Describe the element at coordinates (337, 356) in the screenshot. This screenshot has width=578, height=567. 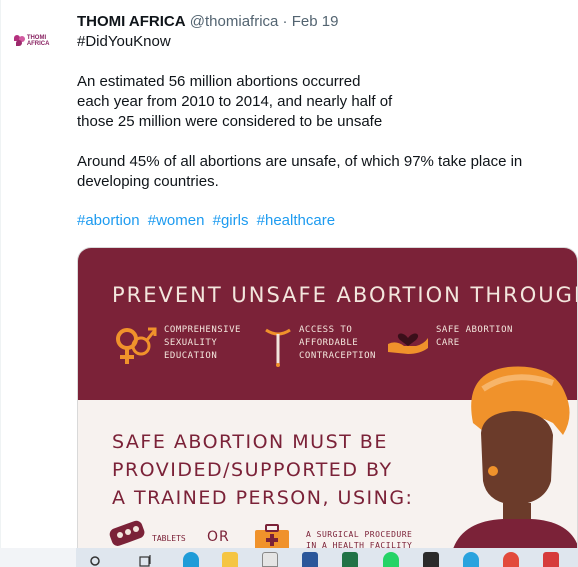
I see `item-label-line: CONTRACEPTION` at that location.